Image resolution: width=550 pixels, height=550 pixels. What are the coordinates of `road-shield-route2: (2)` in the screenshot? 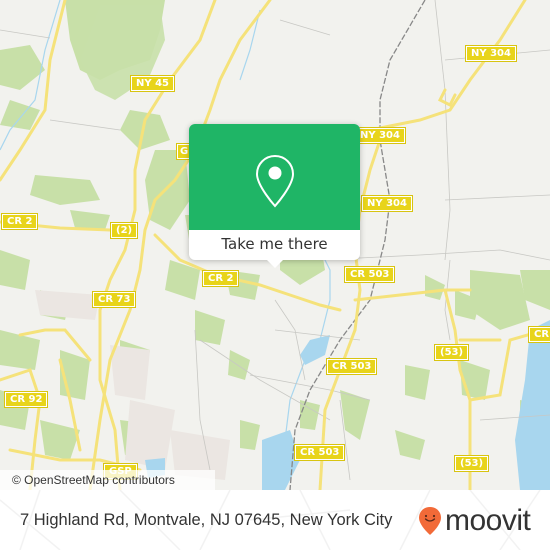 It's located at (124, 230).